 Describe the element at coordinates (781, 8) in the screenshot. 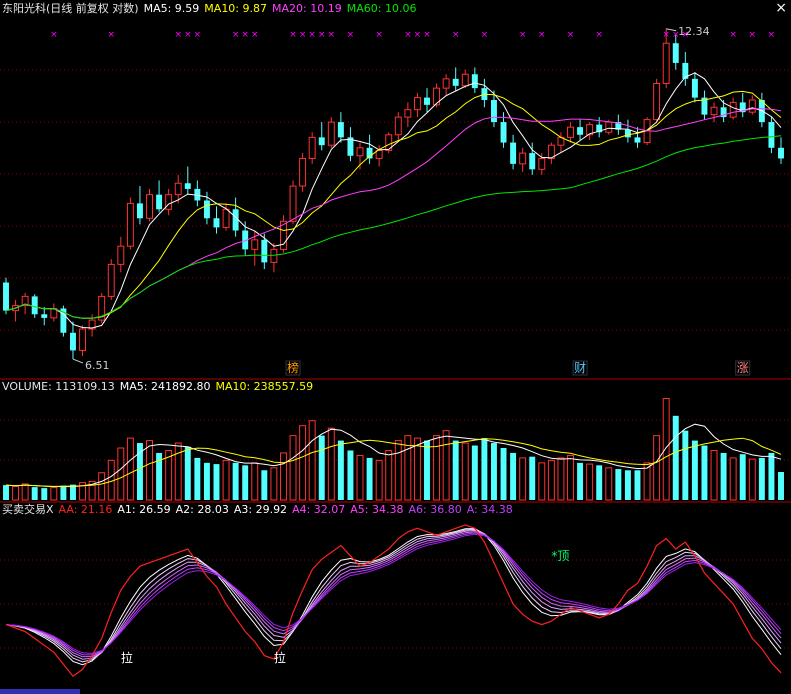

I see `close-icon: ×` at that location.